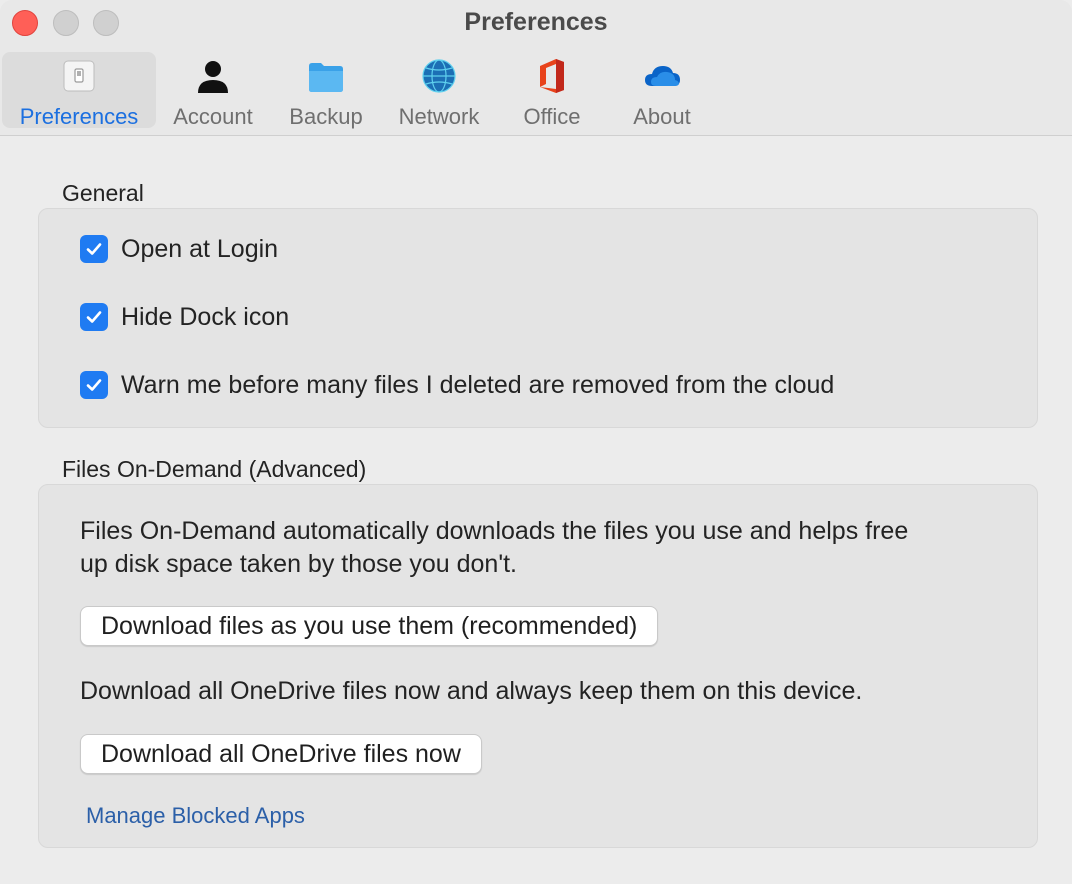 This screenshot has width=1072, height=884. What do you see at coordinates (213, 116) in the screenshot?
I see `tab-label: Account` at bounding box center [213, 116].